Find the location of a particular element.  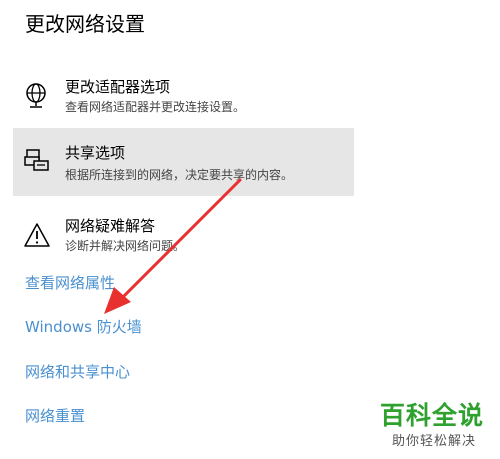

watermark-brand: 百科全说 is located at coordinates (431, 415).